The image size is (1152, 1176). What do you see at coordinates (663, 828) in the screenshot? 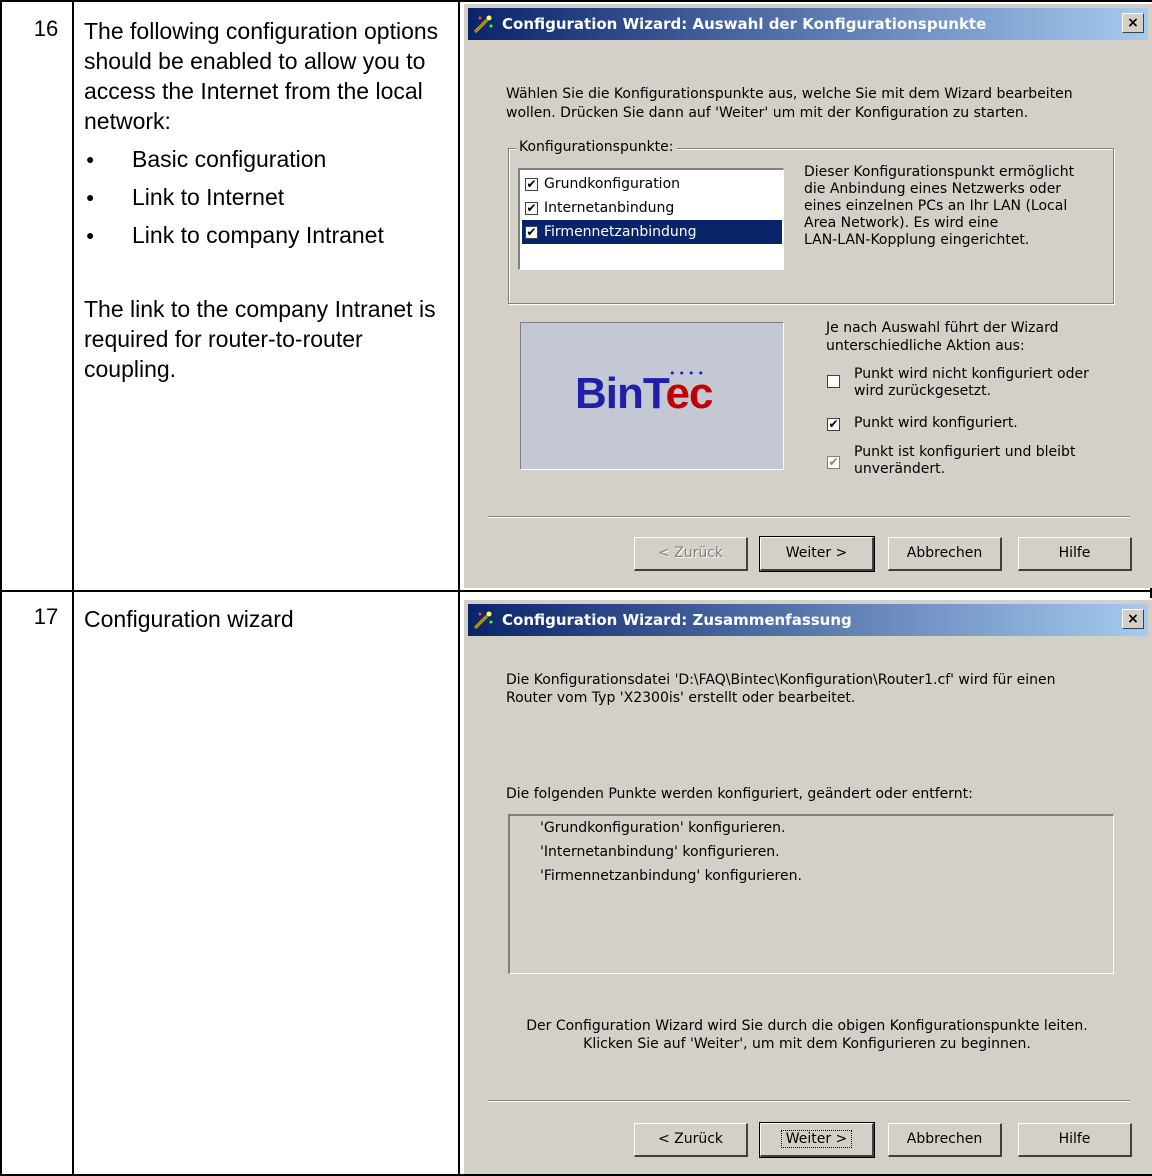
I see `list-item: 'Grundkonfiguration' konfigurieren.` at bounding box center [663, 828].